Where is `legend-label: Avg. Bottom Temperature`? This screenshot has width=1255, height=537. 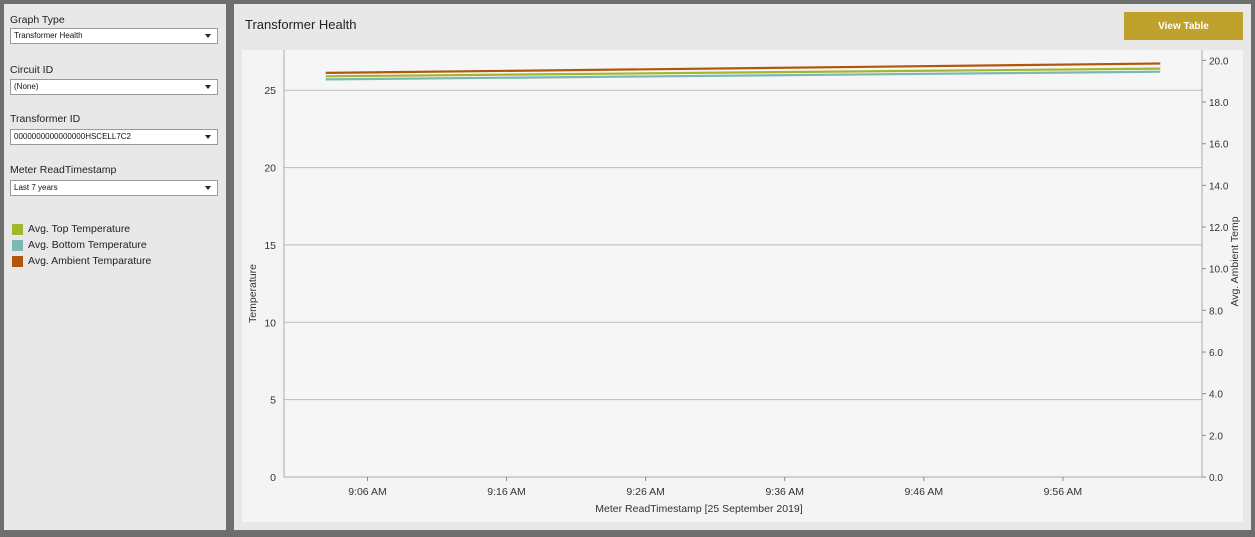
legend-label: Avg. Bottom Temperature is located at coordinates (87, 245).